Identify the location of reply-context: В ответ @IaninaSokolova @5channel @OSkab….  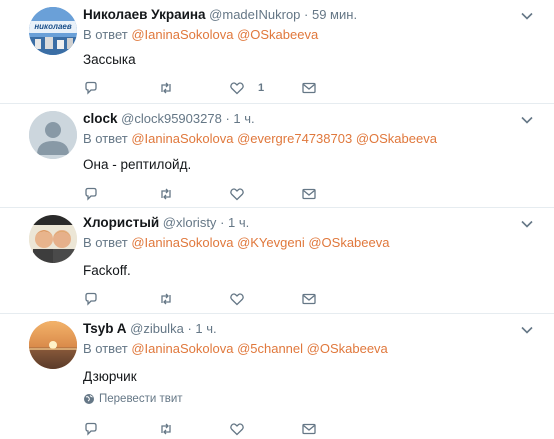
(235, 349).